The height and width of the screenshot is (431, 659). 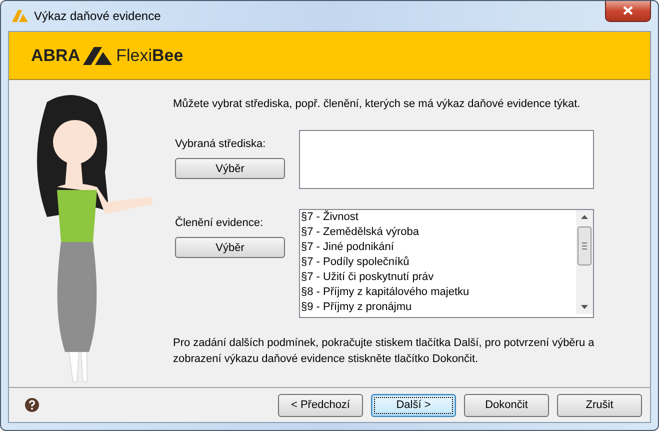 What do you see at coordinates (506, 405) in the screenshot?
I see `dialog-button: Dokončit` at bounding box center [506, 405].